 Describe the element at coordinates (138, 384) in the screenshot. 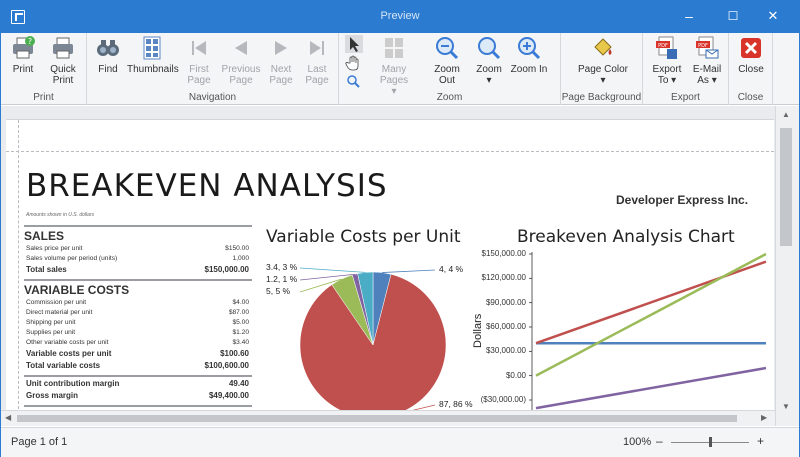

I see `table-row: Unit contribution margin 49.40` at that location.